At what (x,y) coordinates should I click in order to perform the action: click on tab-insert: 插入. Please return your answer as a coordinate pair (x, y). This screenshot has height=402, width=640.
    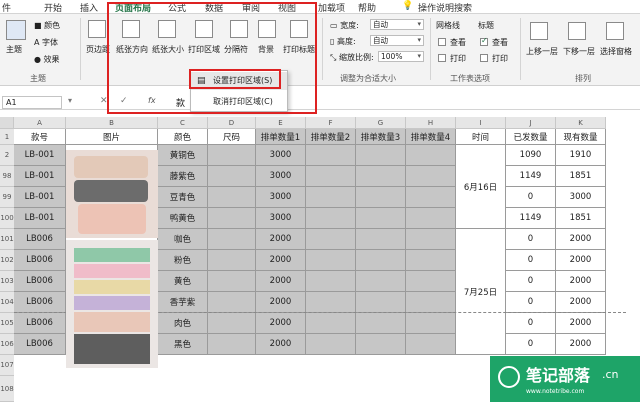
    Looking at the image, I should click on (89, 7).